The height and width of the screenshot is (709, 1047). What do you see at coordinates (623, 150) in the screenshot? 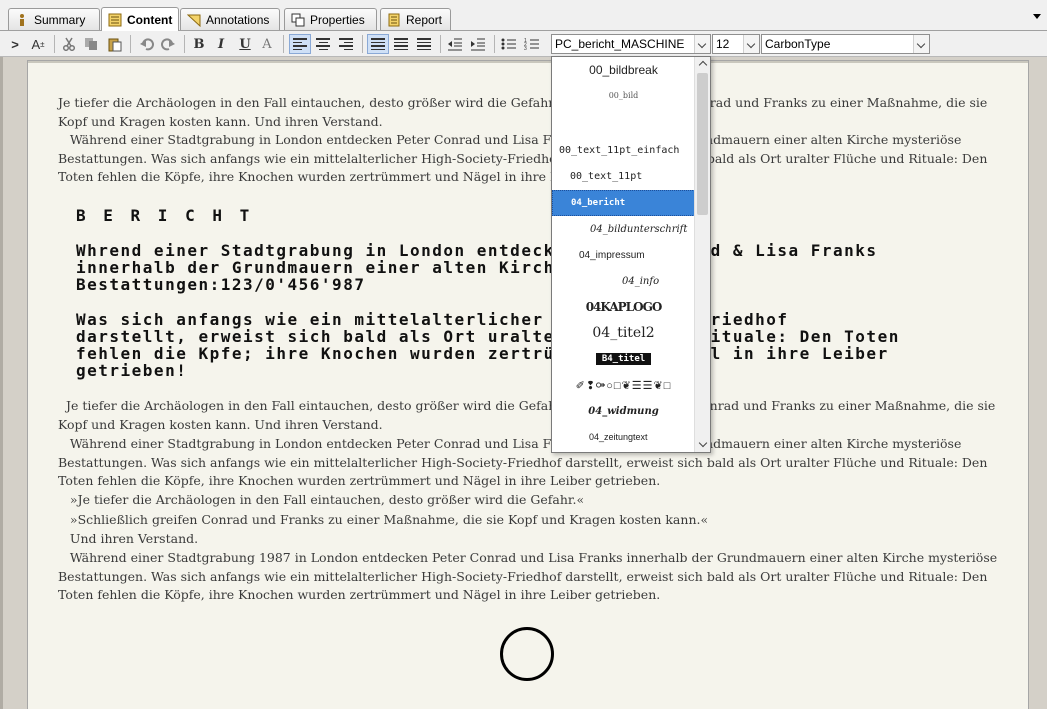
I see `style-option: 00_text_11pt_einfach` at bounding box center [623, 150].